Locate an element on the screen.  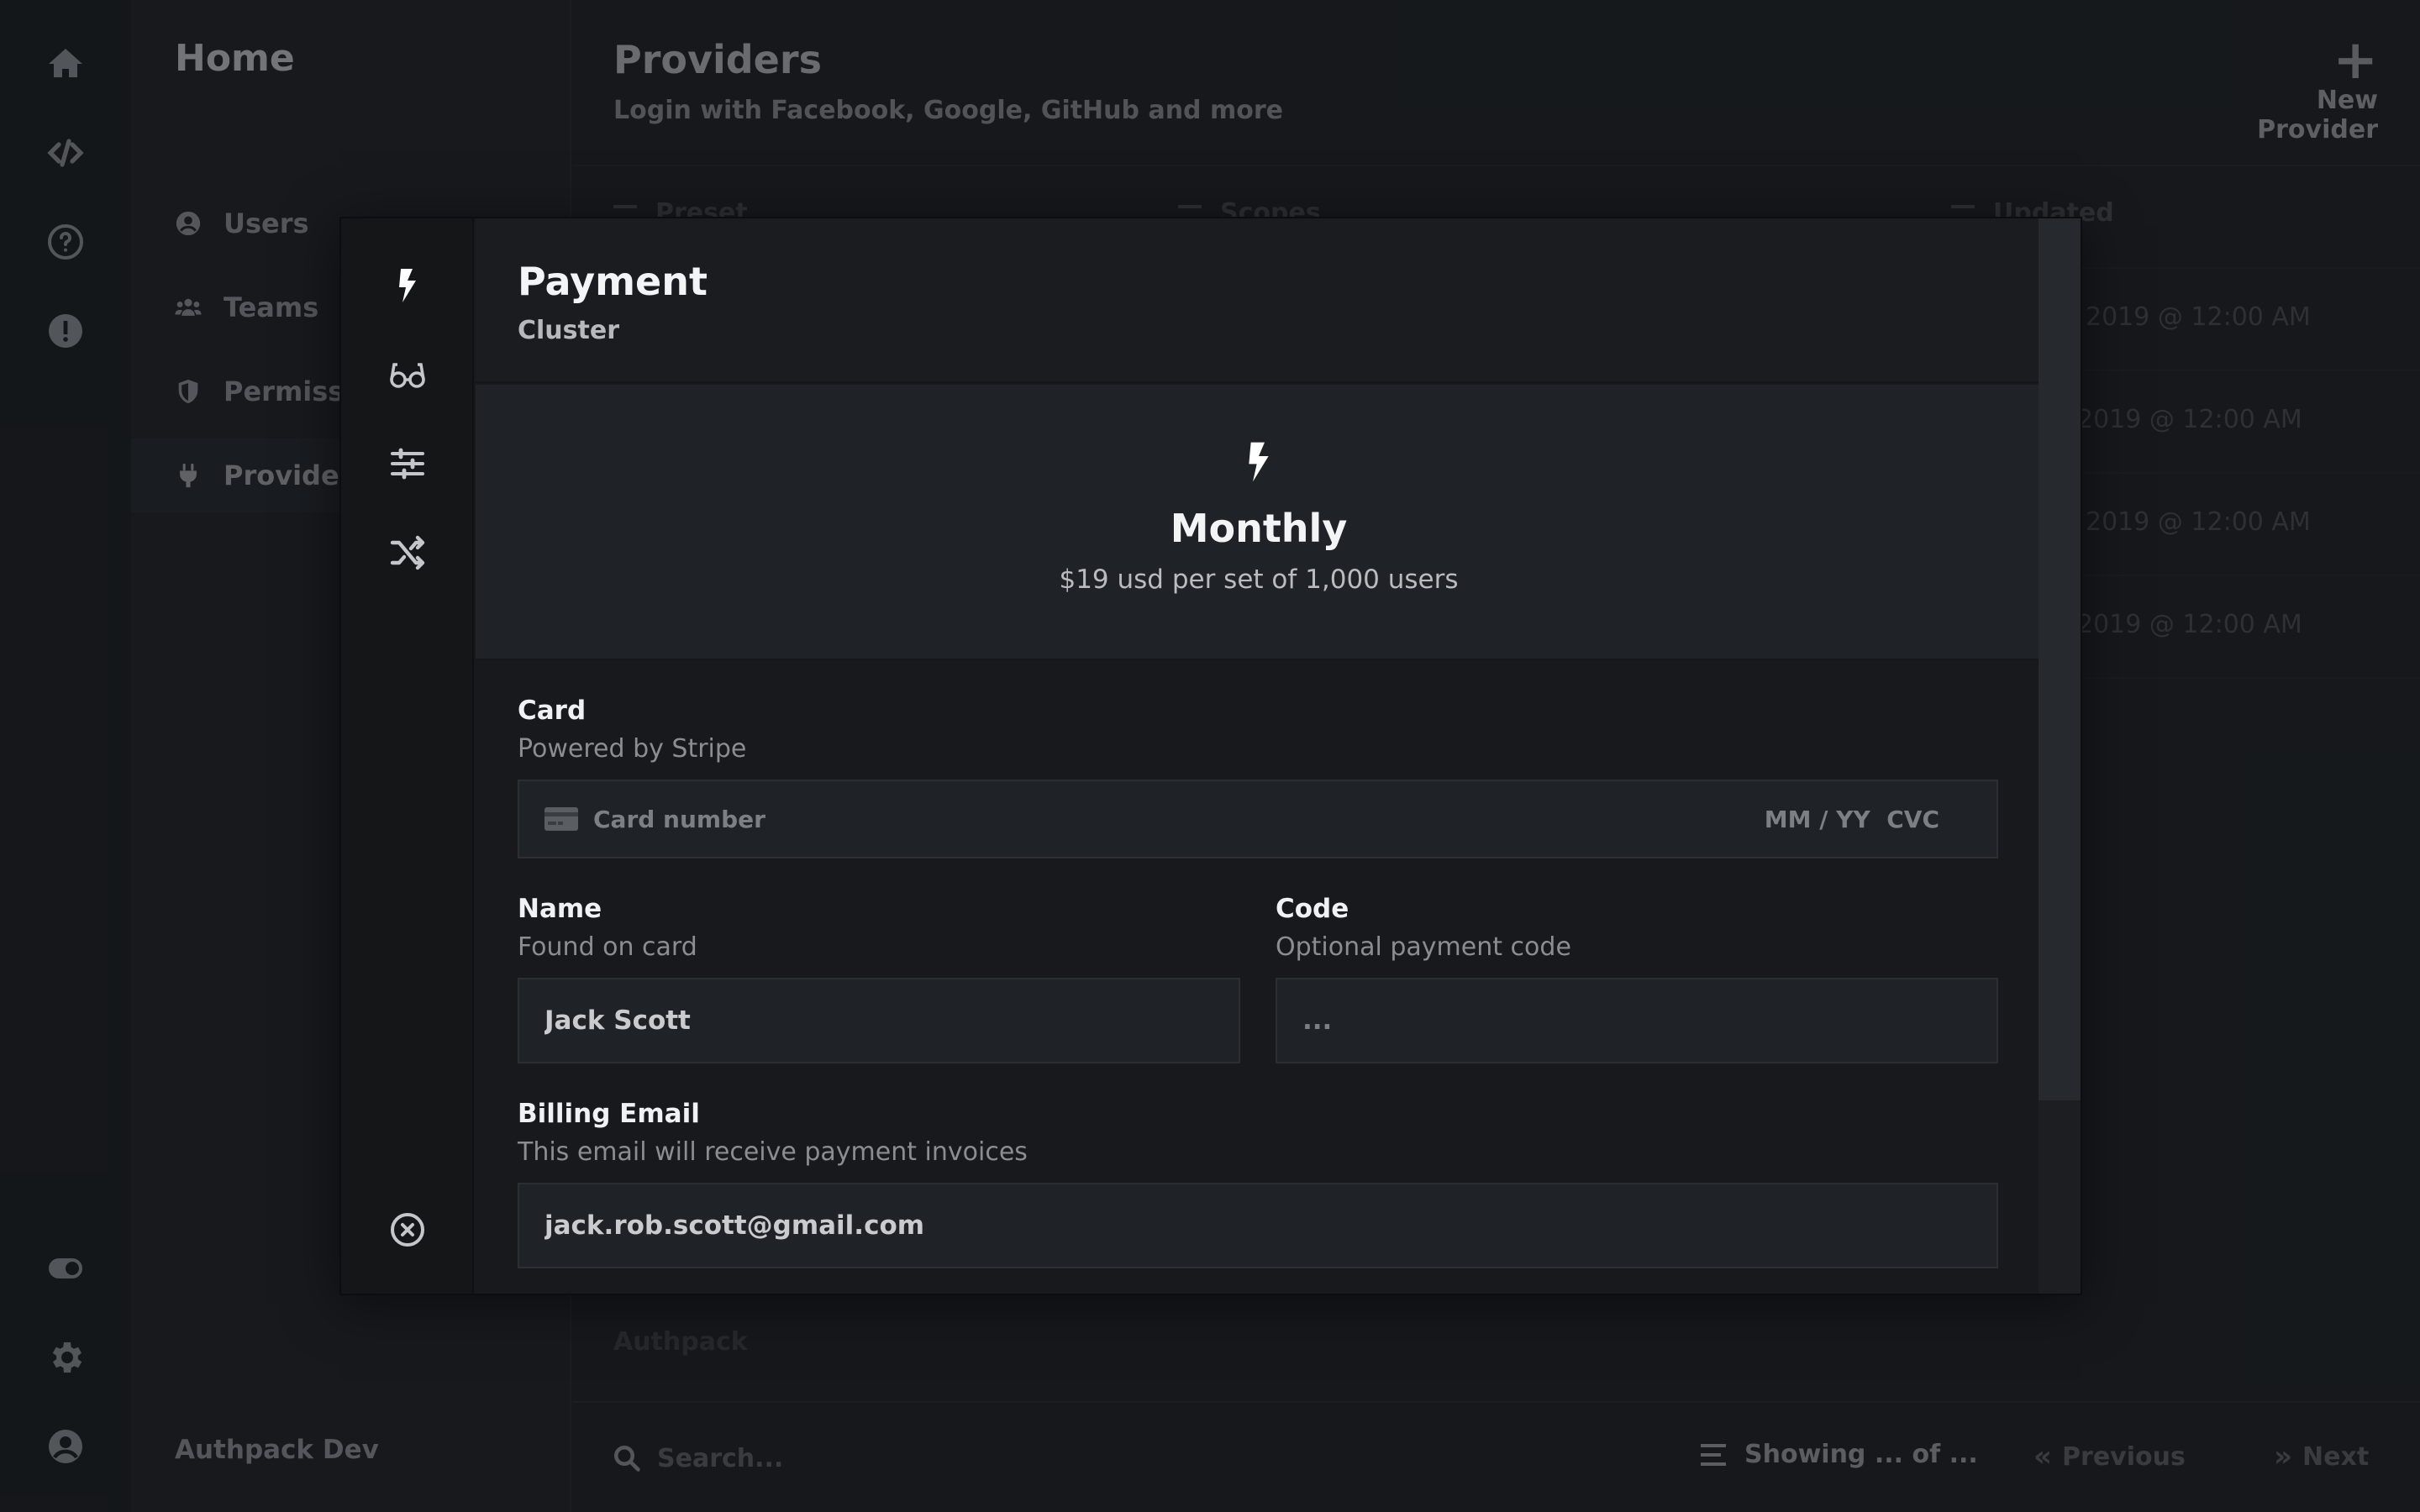
code-help: Optional payment code is located at coordinates (1423, 947).